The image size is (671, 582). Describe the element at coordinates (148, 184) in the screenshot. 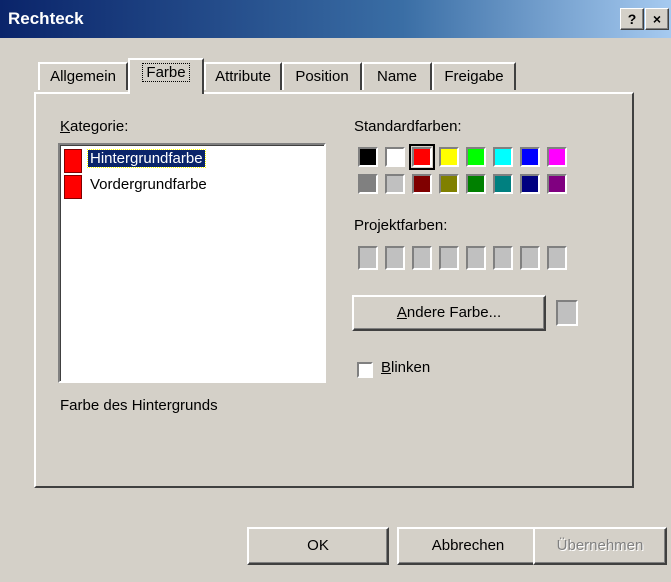

I see `list-item-label: Vordergrundfarbe` at that location.